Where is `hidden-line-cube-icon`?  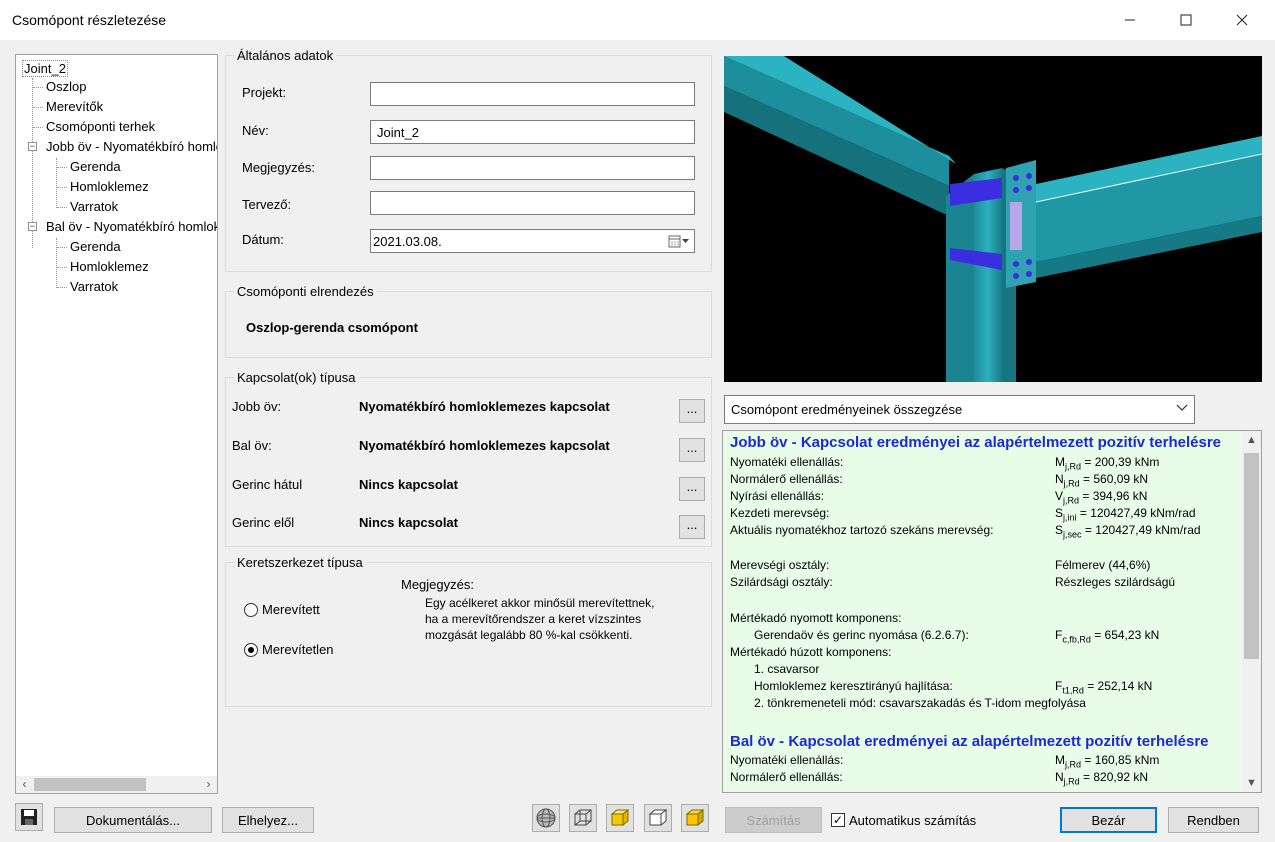
hidden-line-cube-icon is located at coordinates (658, 818).